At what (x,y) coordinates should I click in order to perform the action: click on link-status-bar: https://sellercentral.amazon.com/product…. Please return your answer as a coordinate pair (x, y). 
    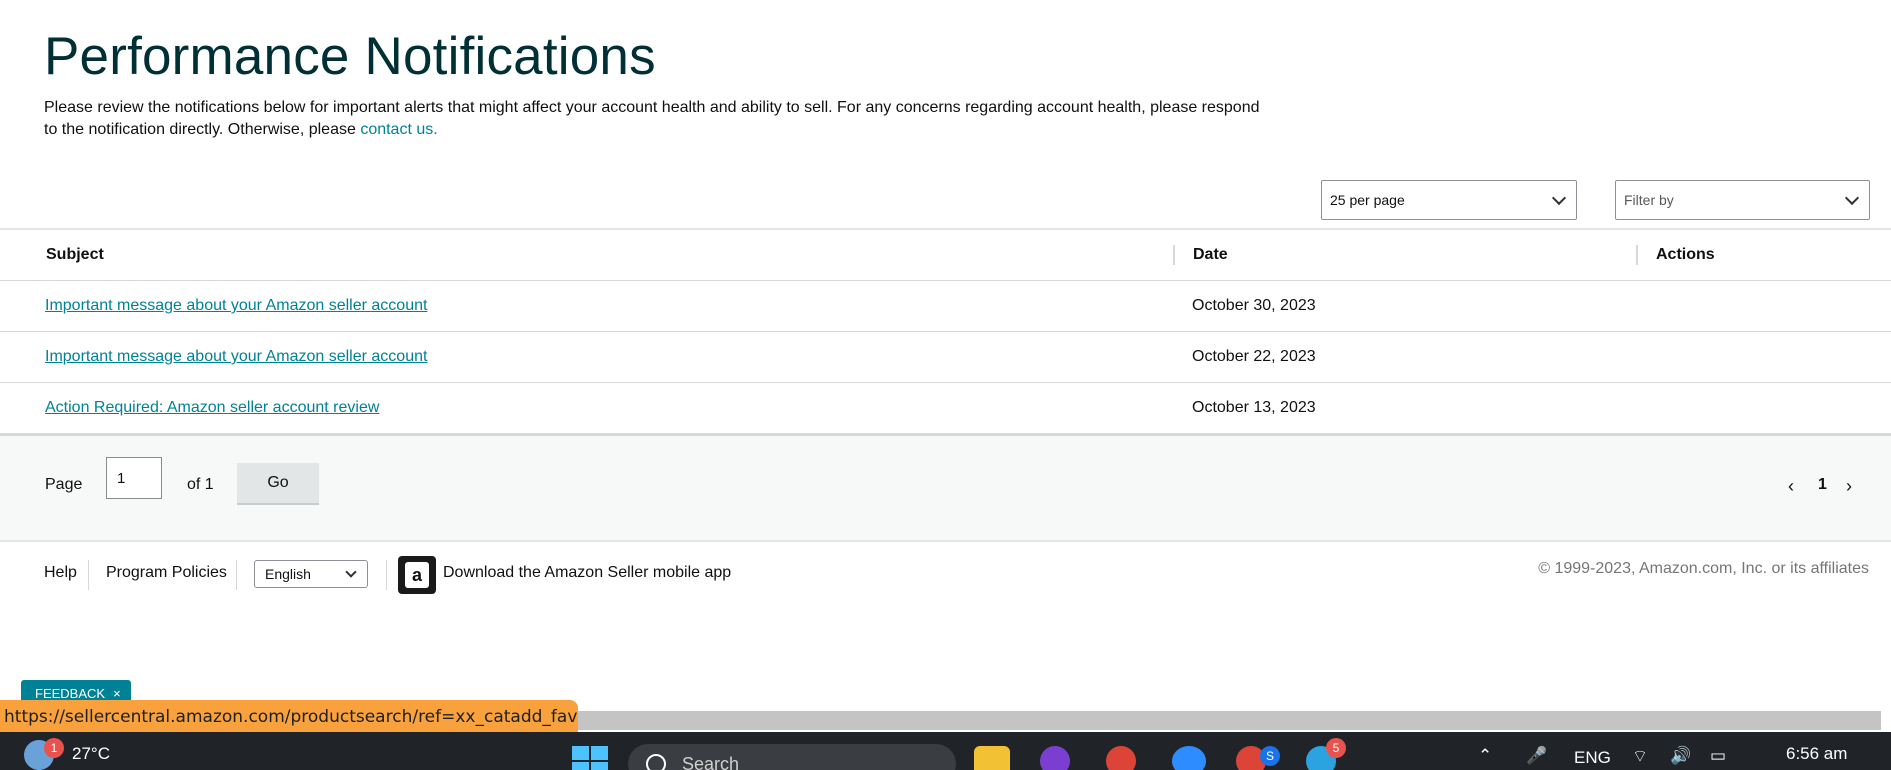
    Looking at the image, I should click on (289, 716).